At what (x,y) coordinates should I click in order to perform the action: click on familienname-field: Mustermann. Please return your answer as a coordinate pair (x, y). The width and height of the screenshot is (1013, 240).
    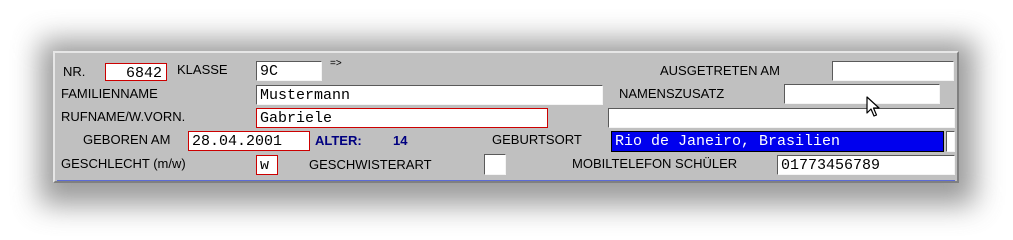
    Looking at the image, I should click on (429, 95).